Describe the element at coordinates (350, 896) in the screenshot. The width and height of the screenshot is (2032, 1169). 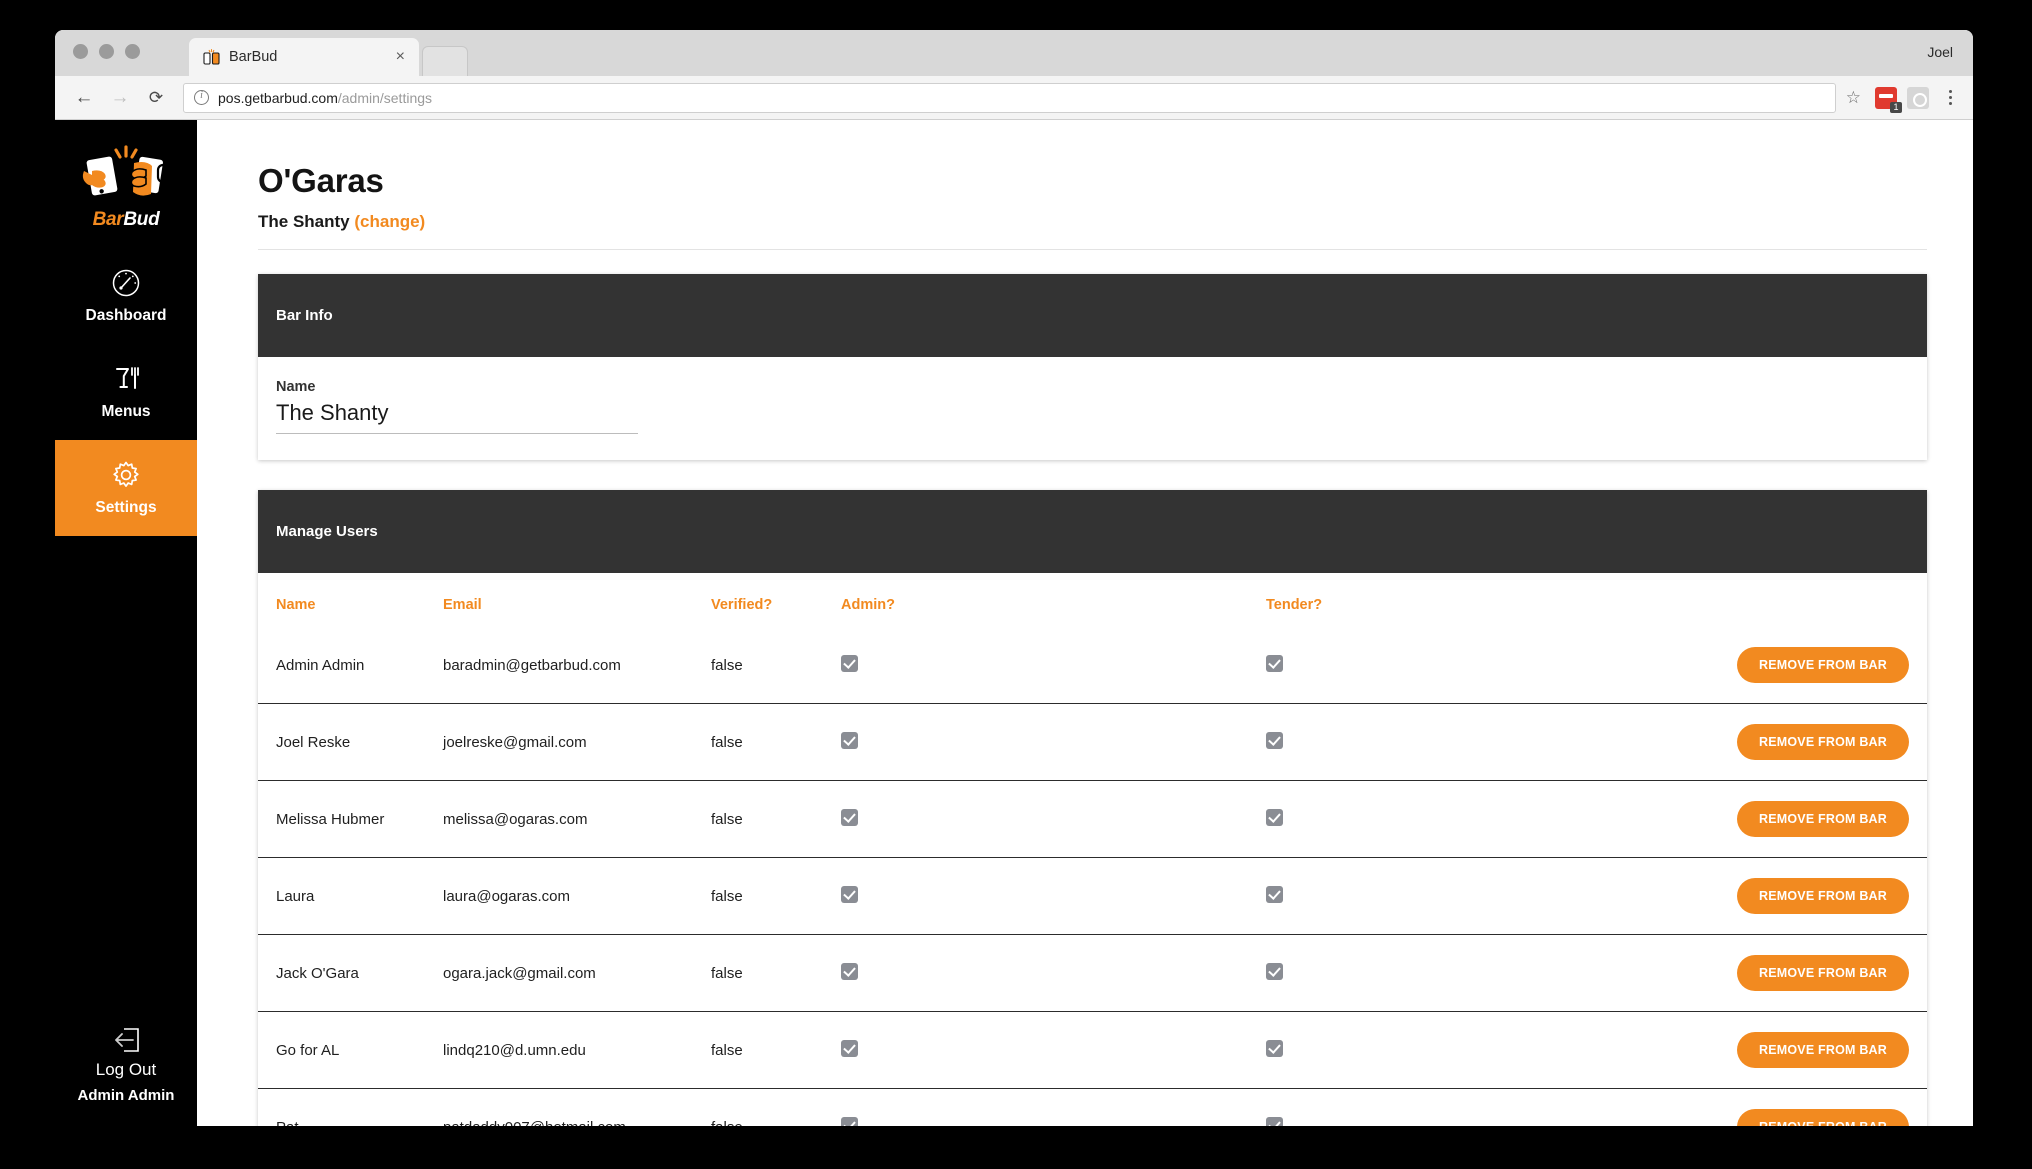
I see `cell-user-name: Laura` at that location.